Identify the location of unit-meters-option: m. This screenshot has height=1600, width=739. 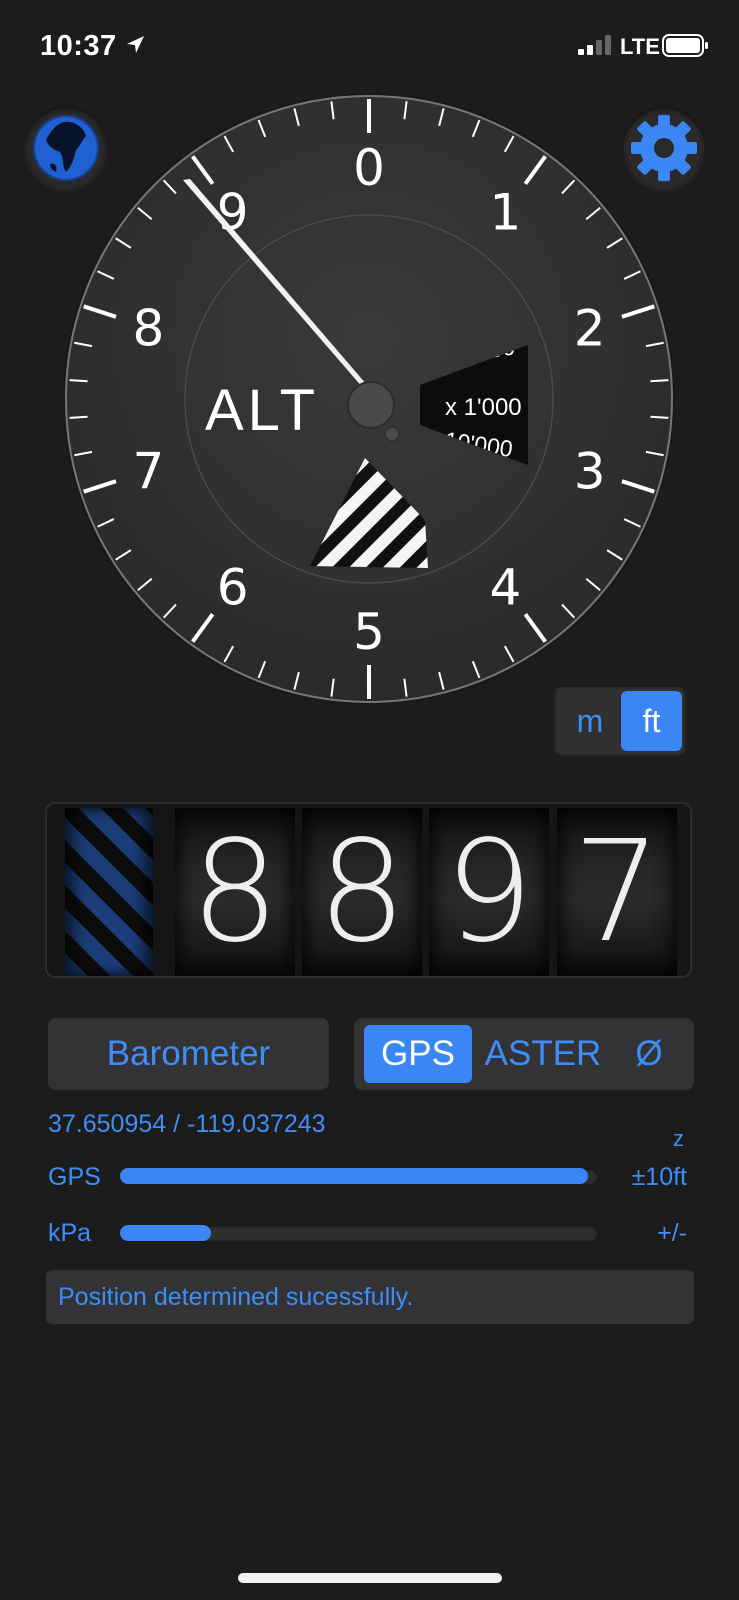
(590, 721).